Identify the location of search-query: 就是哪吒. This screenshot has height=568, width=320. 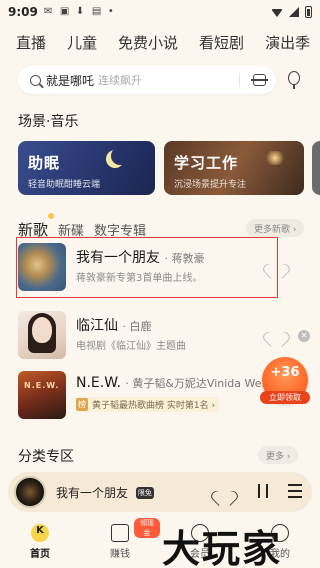
(70, 80).